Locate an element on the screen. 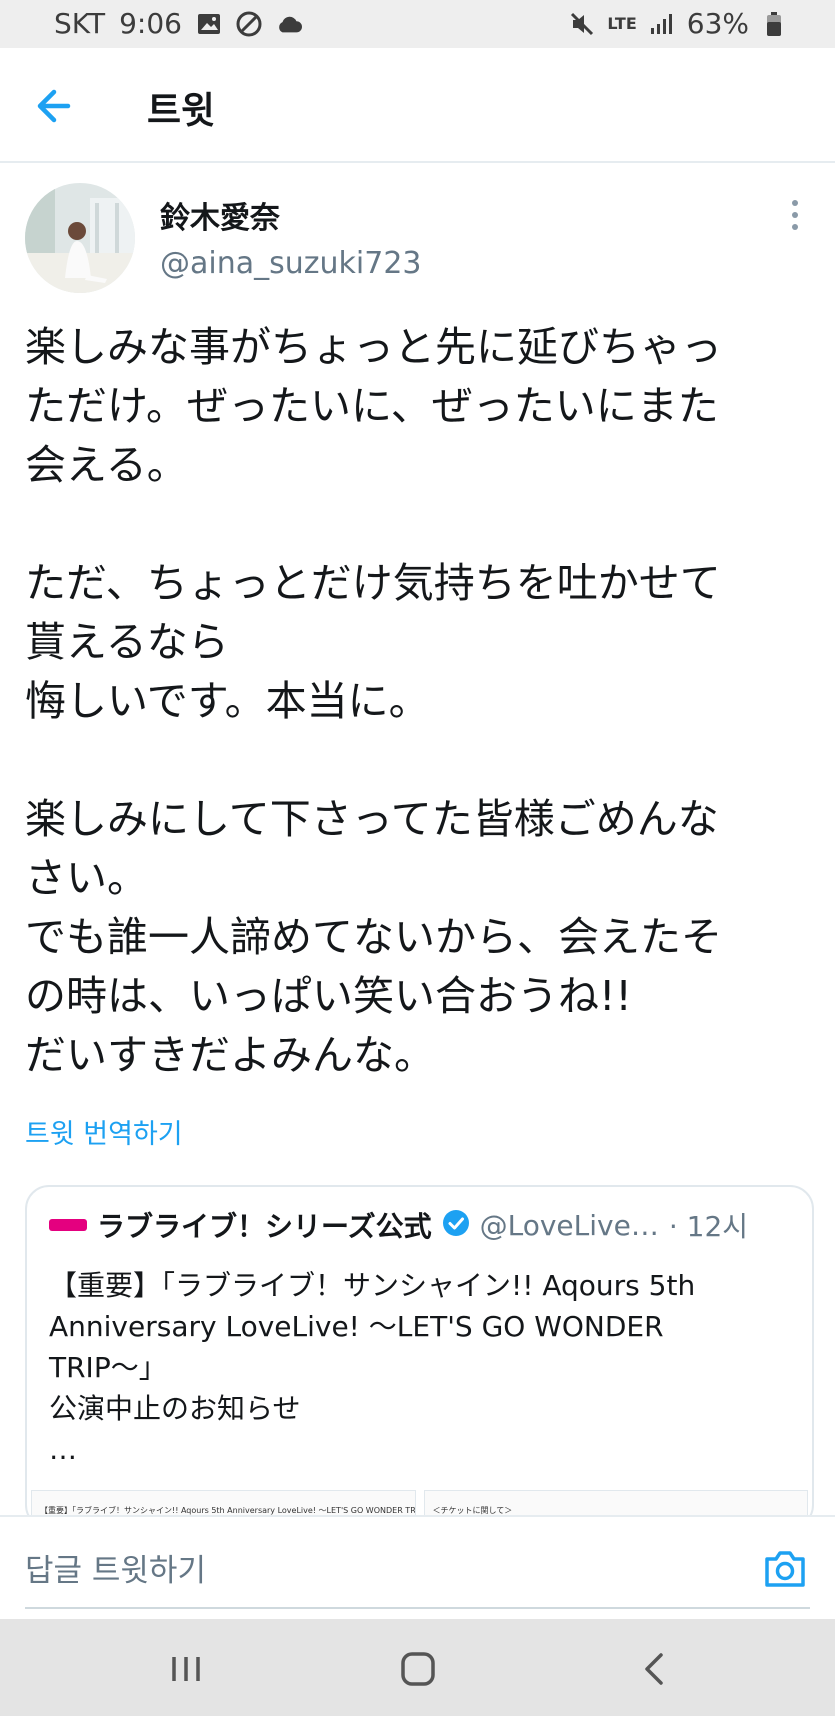  mute-icon is located at coordinates (582, 24).